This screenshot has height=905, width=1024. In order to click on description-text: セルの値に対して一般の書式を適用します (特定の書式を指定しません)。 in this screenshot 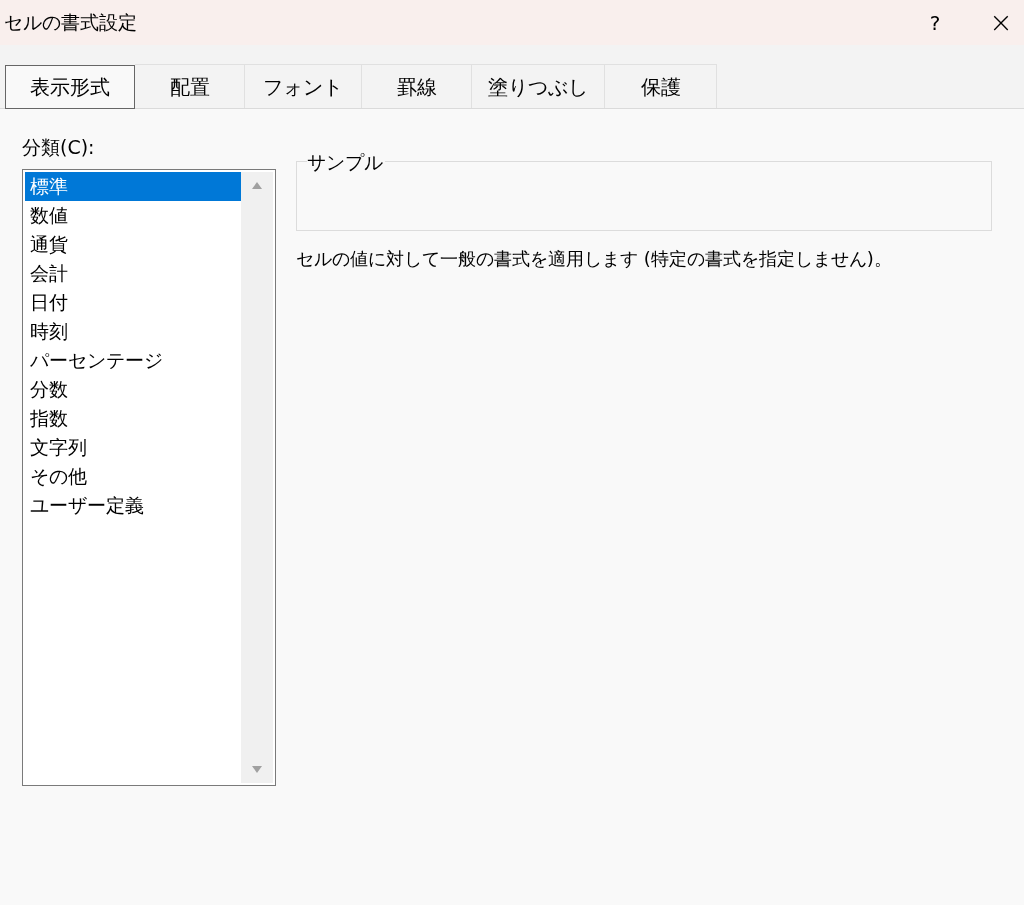, I will do `click(594, 259)`.